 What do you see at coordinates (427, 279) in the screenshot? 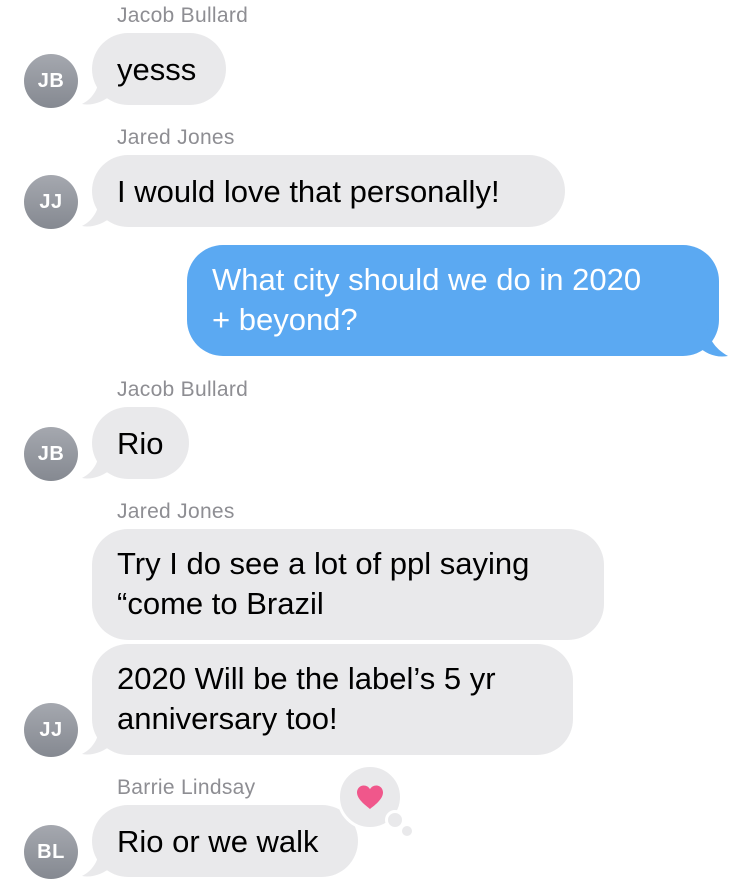
I see `message-text-line: What city should we do in 2020` at bounding box center [427, 279].